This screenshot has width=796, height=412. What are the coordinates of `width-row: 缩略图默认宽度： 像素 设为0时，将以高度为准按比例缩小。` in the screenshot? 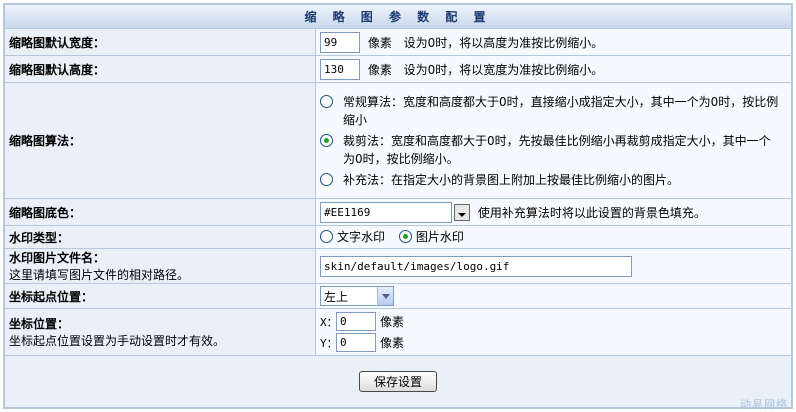 It's located at (398, 42).